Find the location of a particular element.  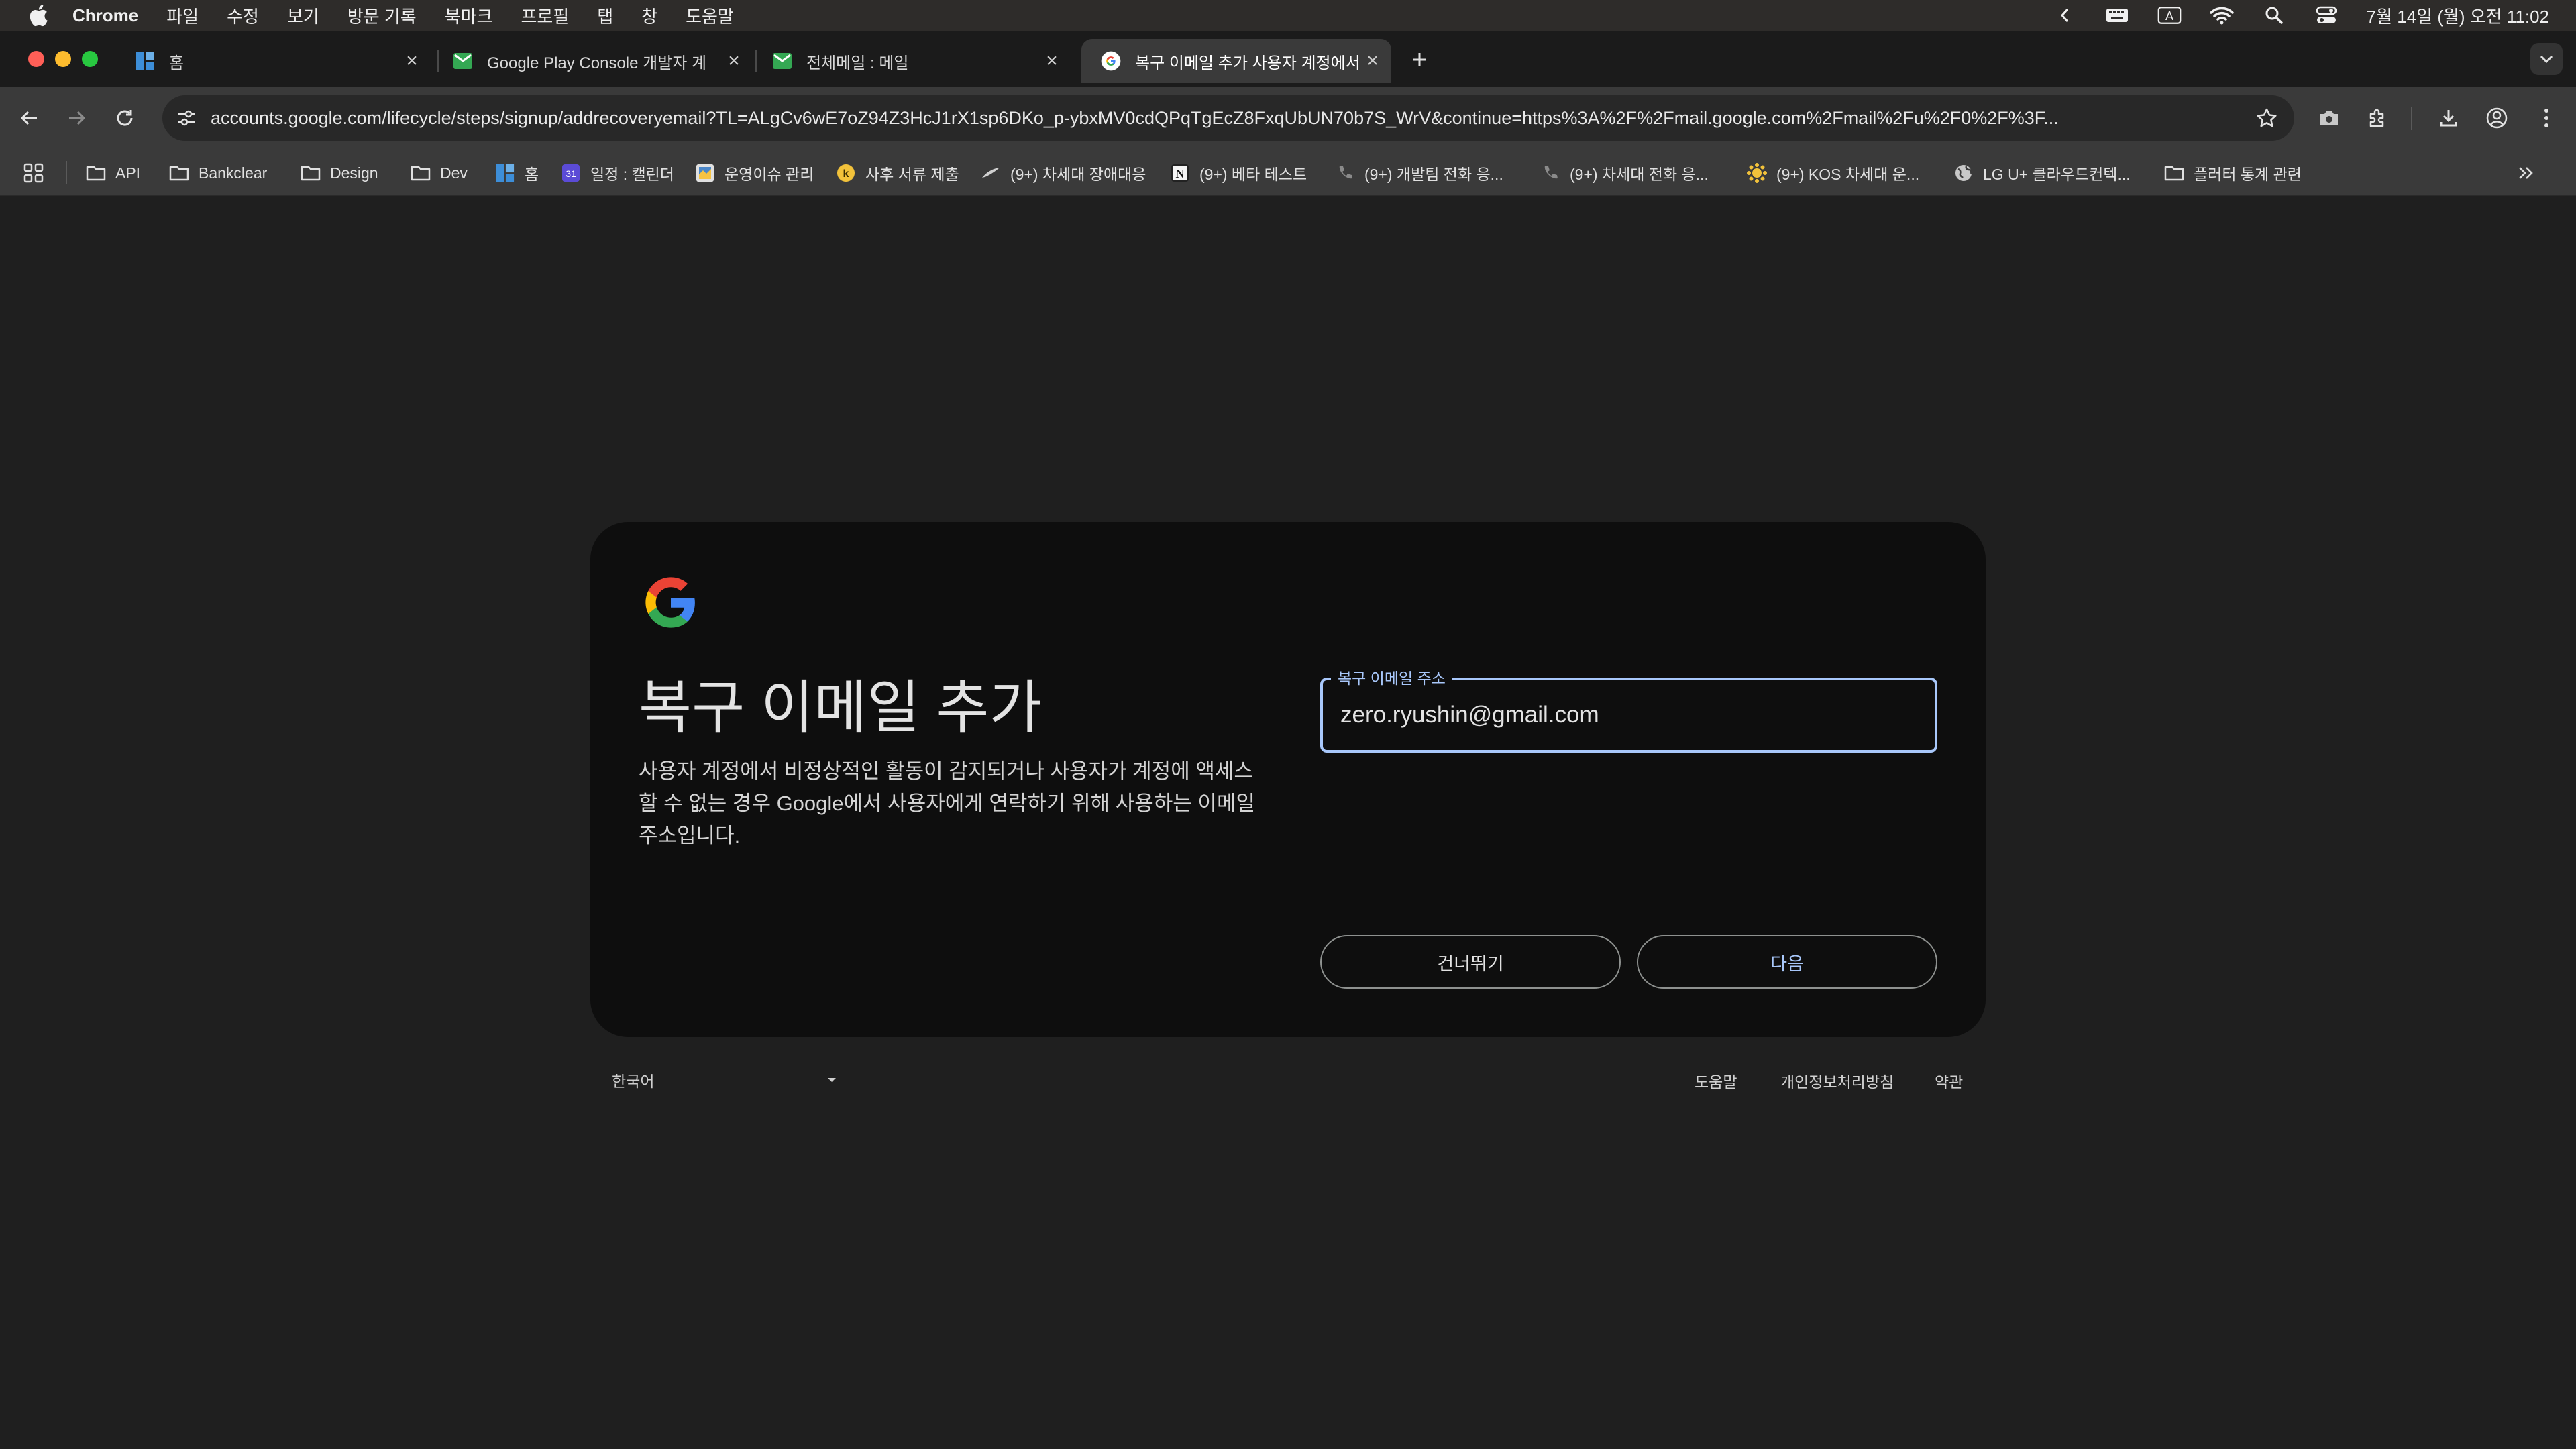

bookmark-bankclear: Bankclear is located at coordinates (218, 173).